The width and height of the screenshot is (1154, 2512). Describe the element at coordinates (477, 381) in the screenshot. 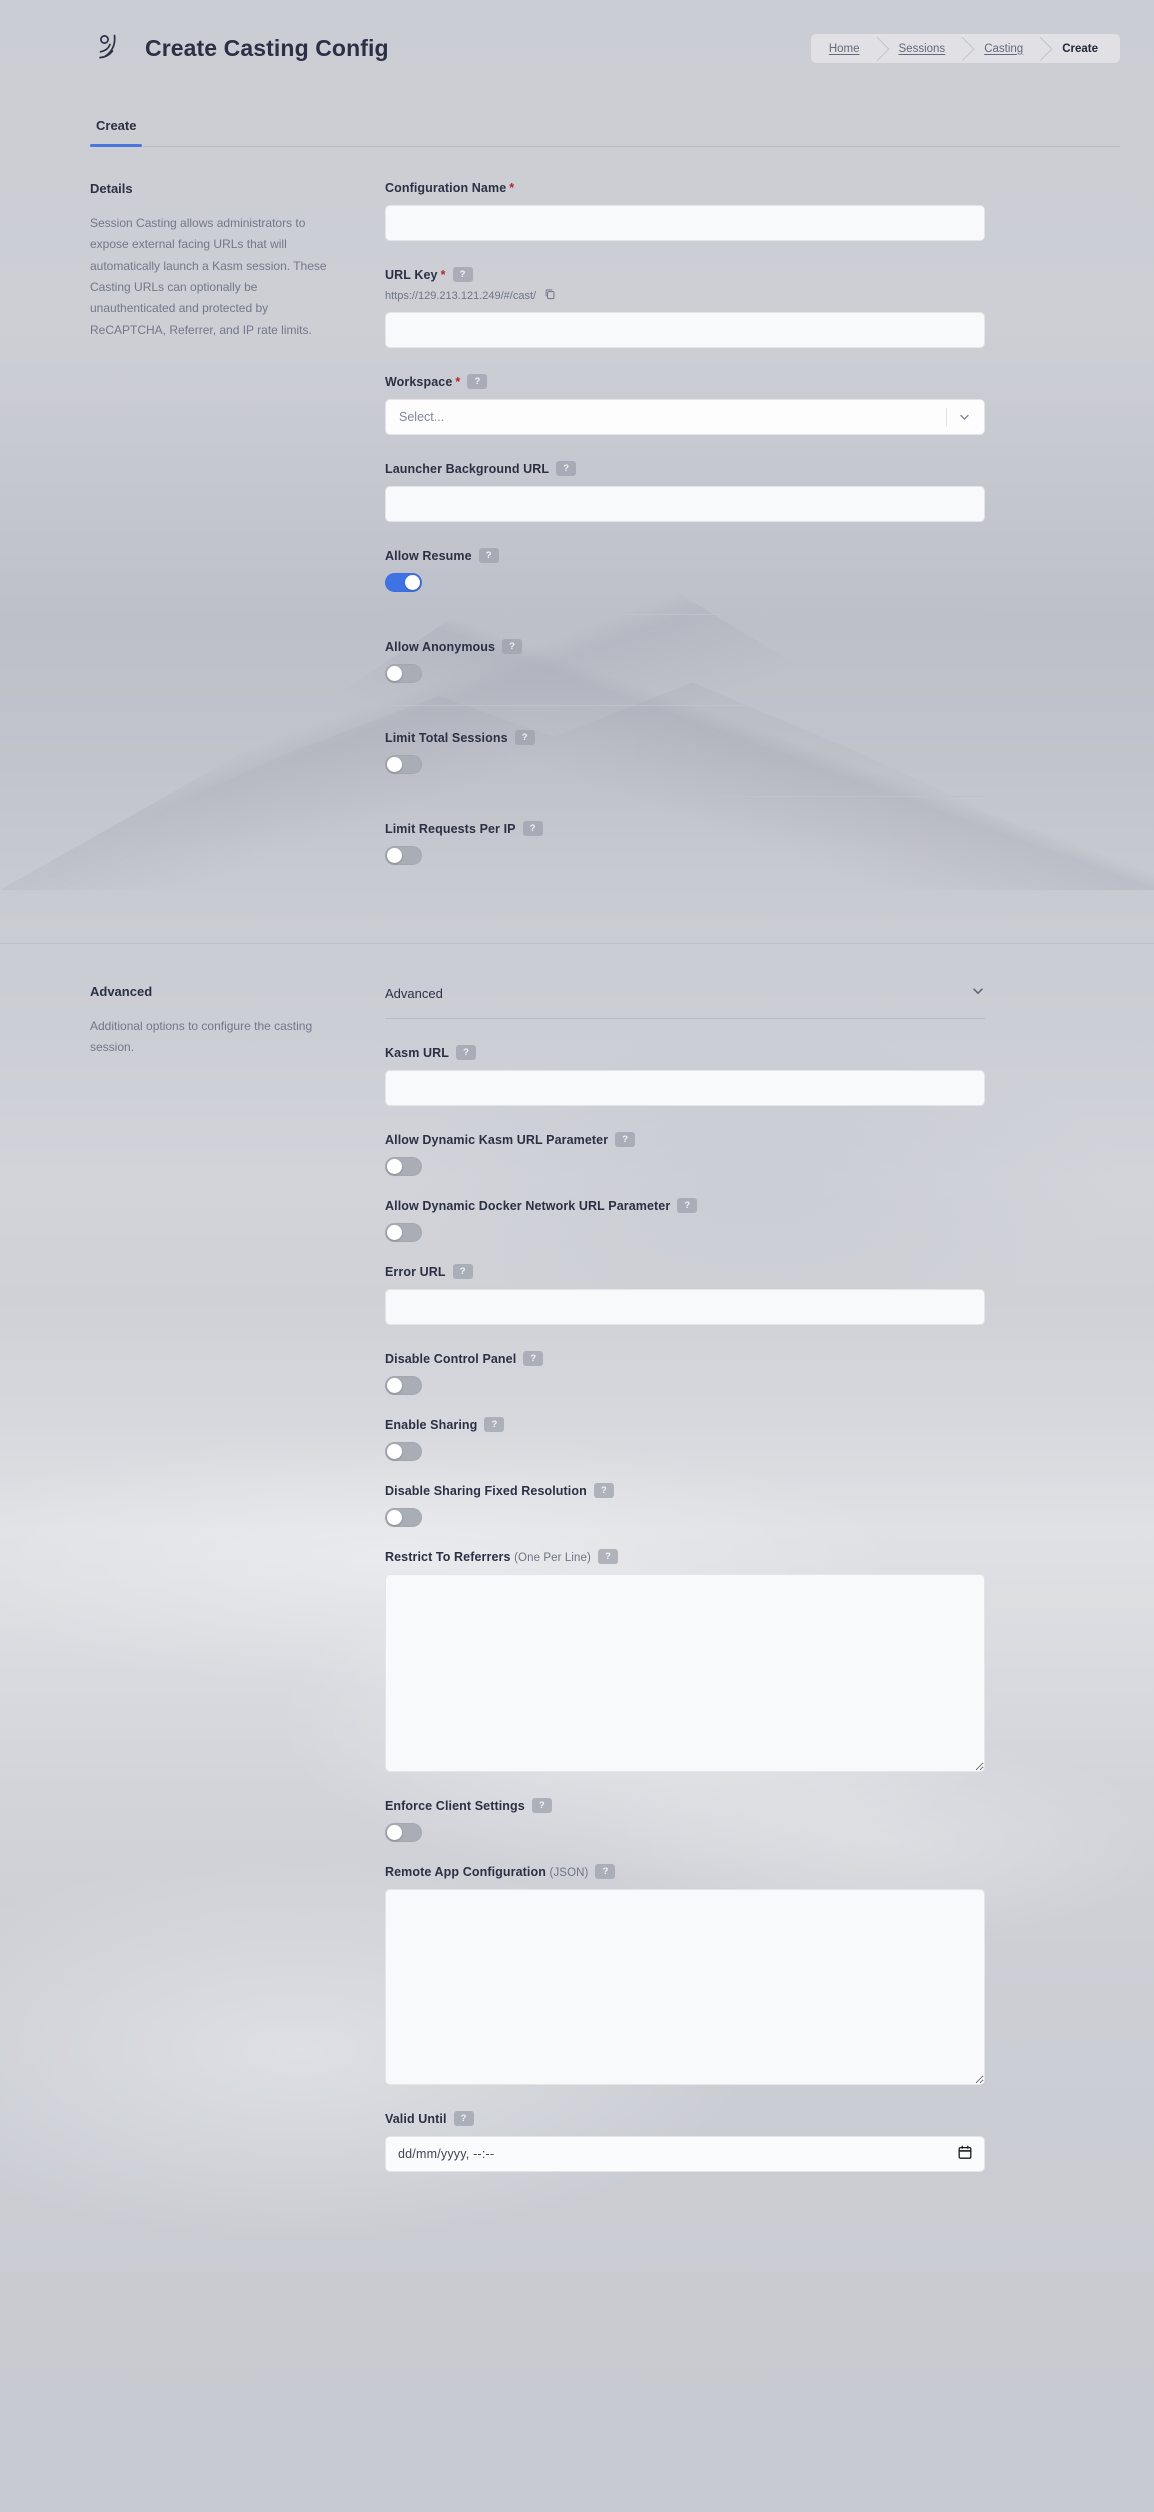

I see `workspace-help-icon: ?` at that location.